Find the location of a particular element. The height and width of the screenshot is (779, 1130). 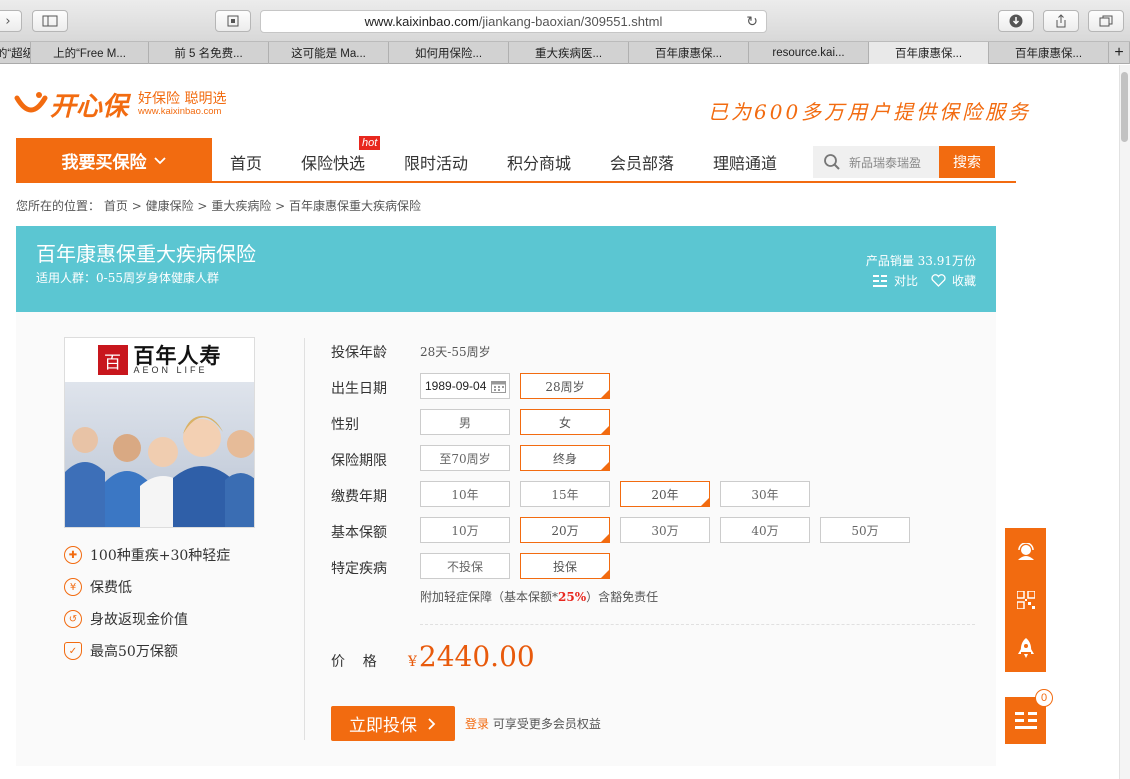

price: ¥ 2440.00 is located at coordinates (471, 656).